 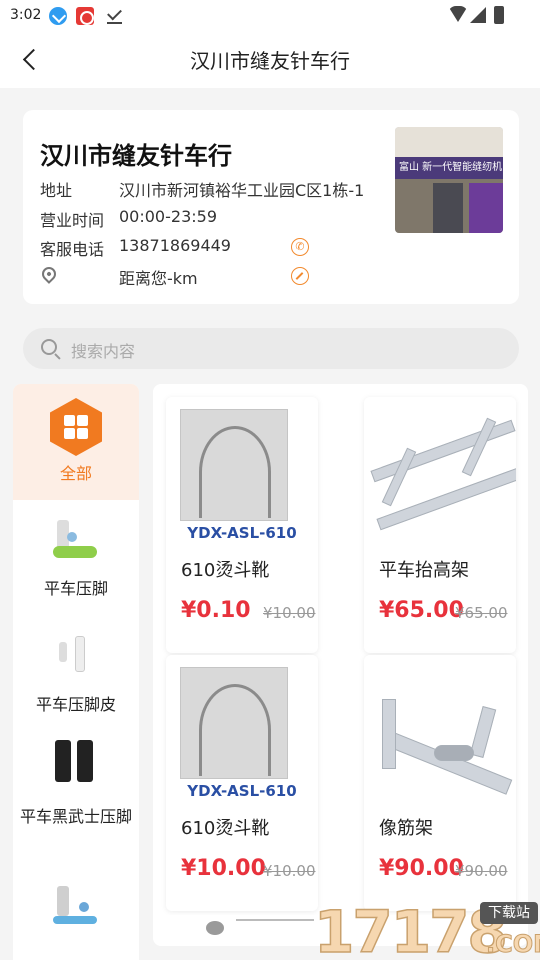 I want to click on phone-row: 客服电话 13871869449, so click(x=220, y=247).